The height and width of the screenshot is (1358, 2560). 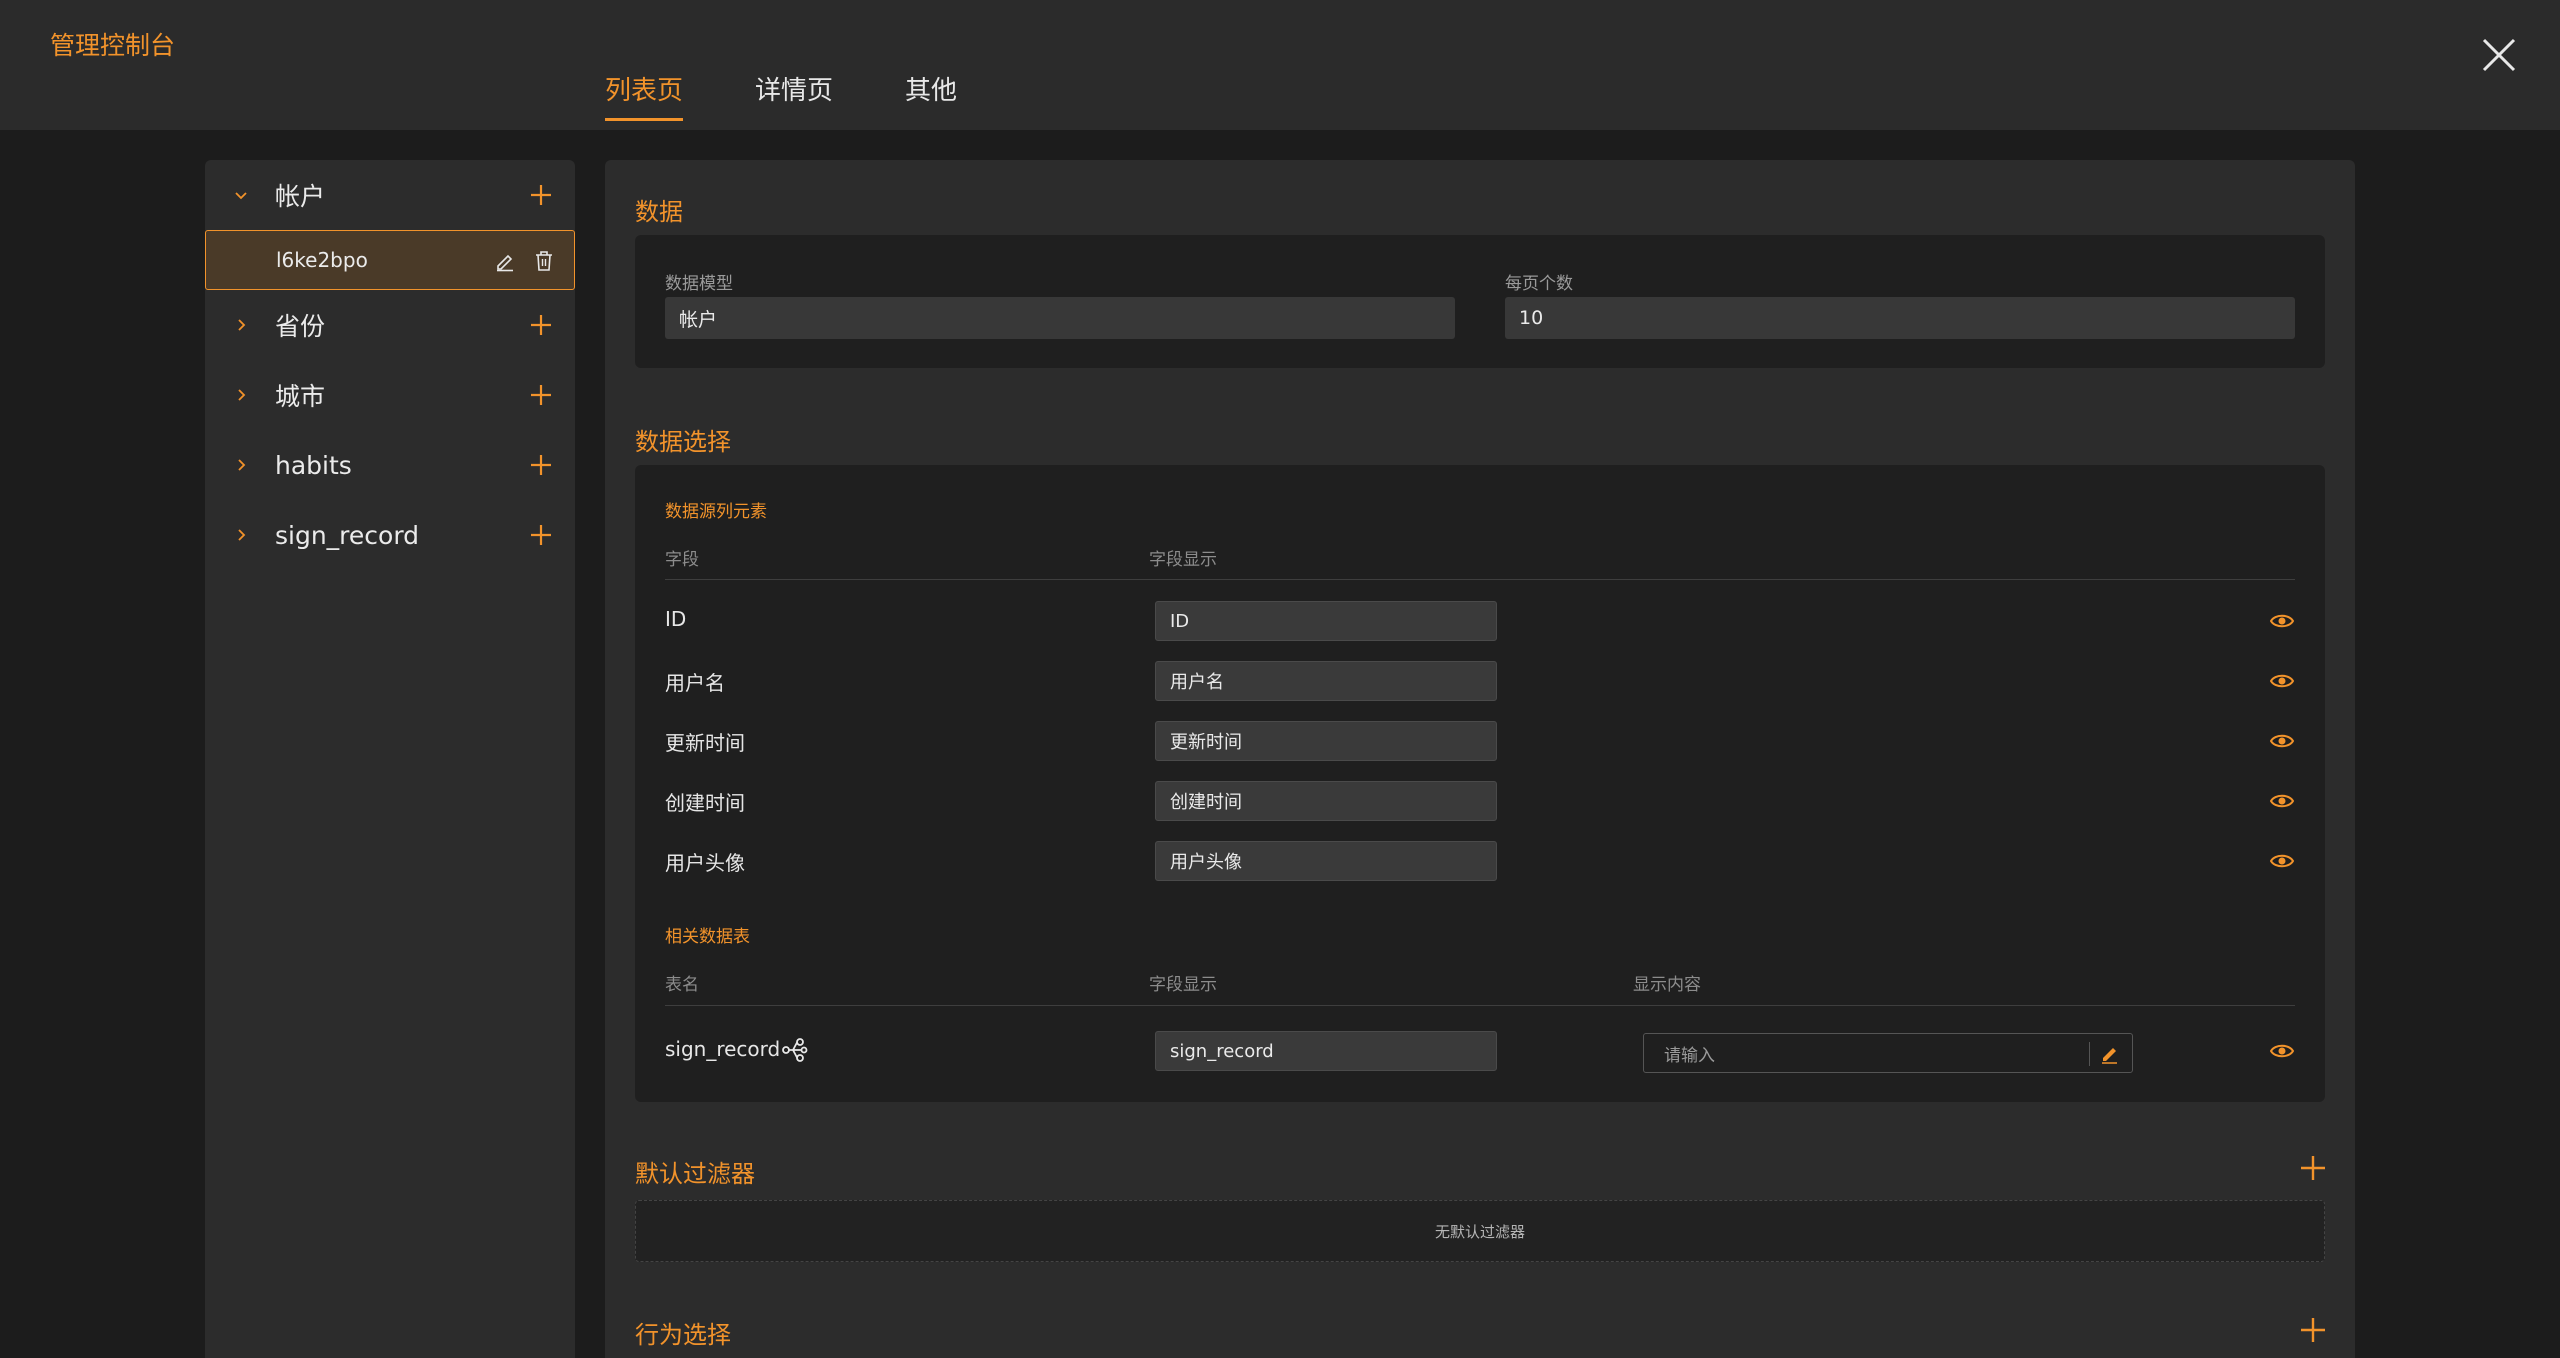 What do you see at coordinates (2110, 1054) in the screenshot?
I see `pencil-icon` at bounding box center [2110, 1054].